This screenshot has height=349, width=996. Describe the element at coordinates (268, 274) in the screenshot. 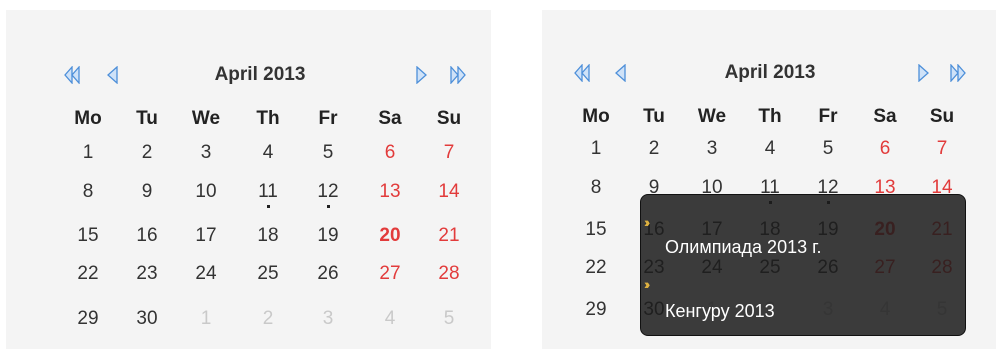

I see `calendar-day: 25` at that location.